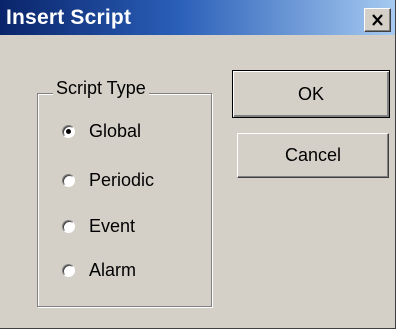 Image resolution: width=403 pixels, height=332 pixels. I want to click on radio-event: Event, so click(98, 226).